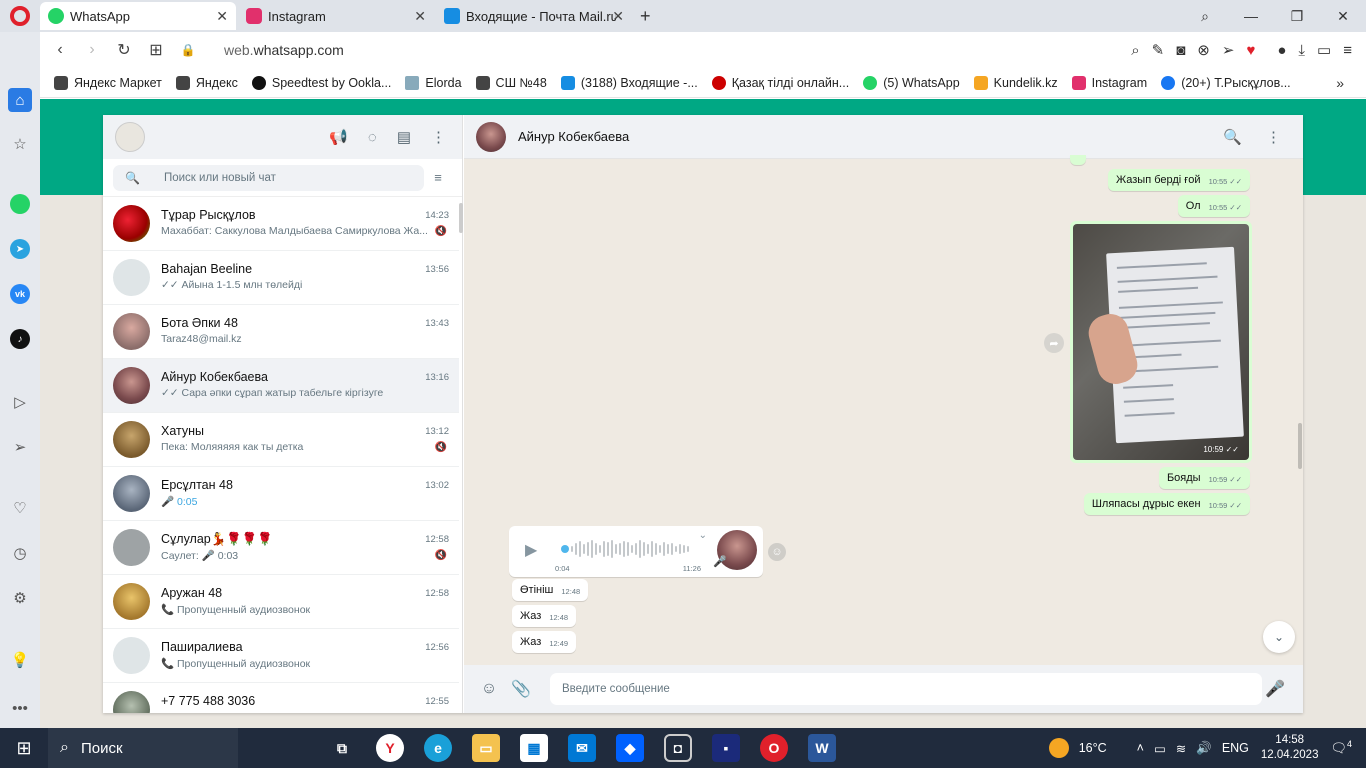 The height and width of the screenshot is (768, 1366). Describe the element at coordinates (1058, 748) in the screenshot. I see `weather-sun-icon` at that location.